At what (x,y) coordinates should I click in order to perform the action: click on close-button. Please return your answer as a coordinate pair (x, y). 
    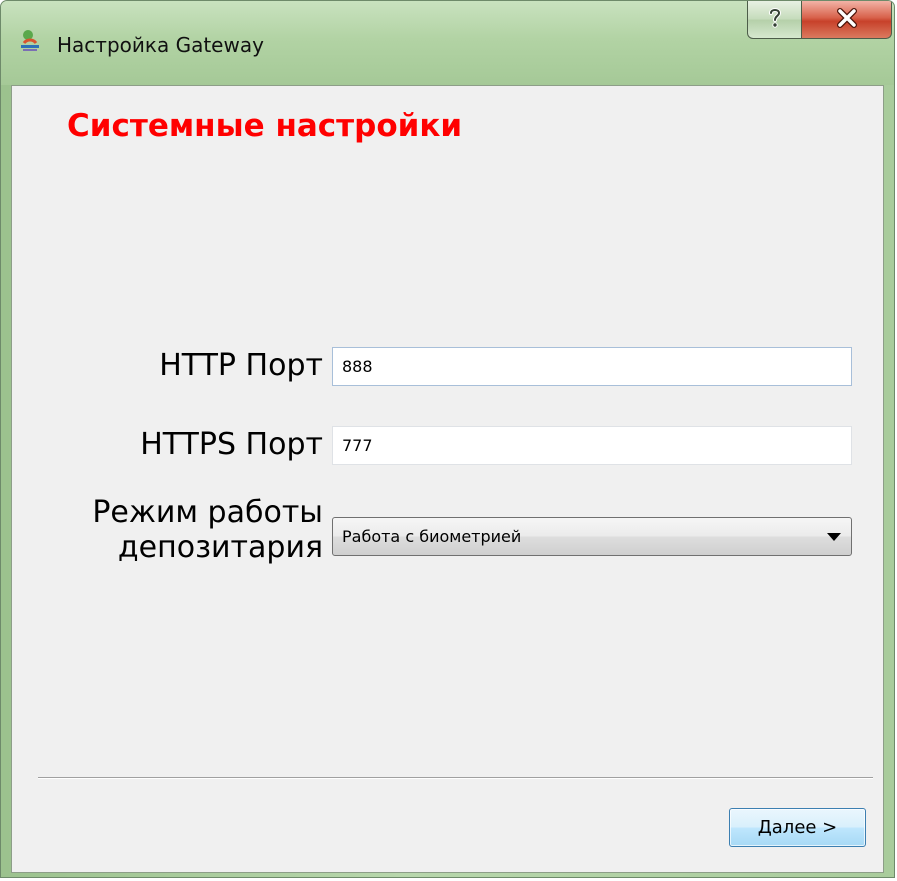
    Looking at the image, I should click on (846, 20).